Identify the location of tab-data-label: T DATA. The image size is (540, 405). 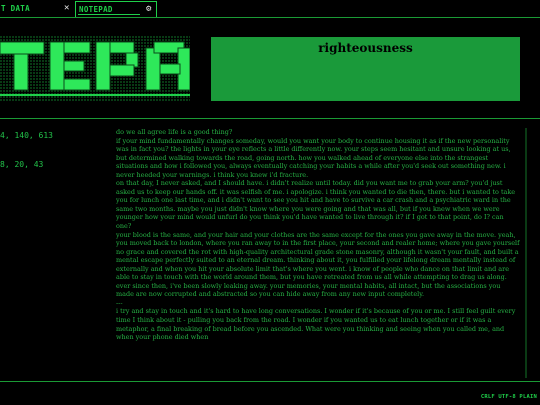
(15, 8).